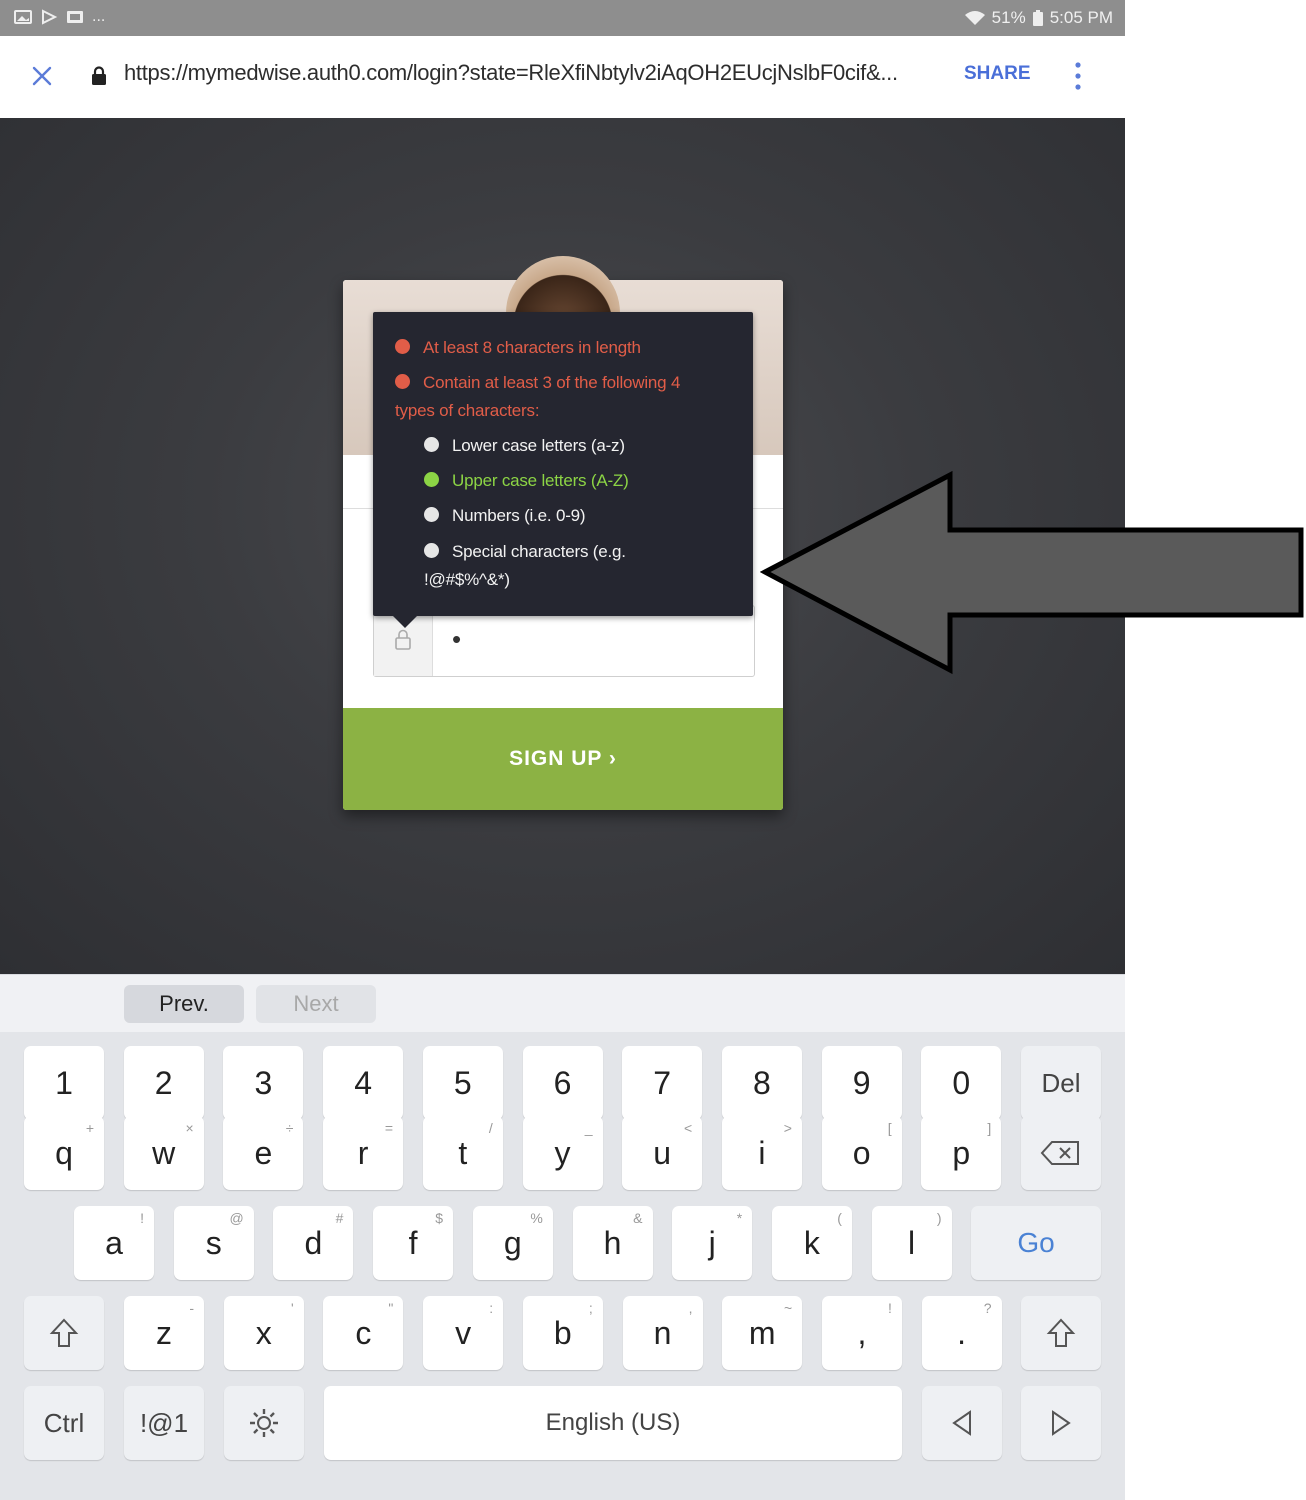 Image resolution: width=1306 pixels, height=1500 pixels. I want to click on key-hint: &, so click(638, 1218).